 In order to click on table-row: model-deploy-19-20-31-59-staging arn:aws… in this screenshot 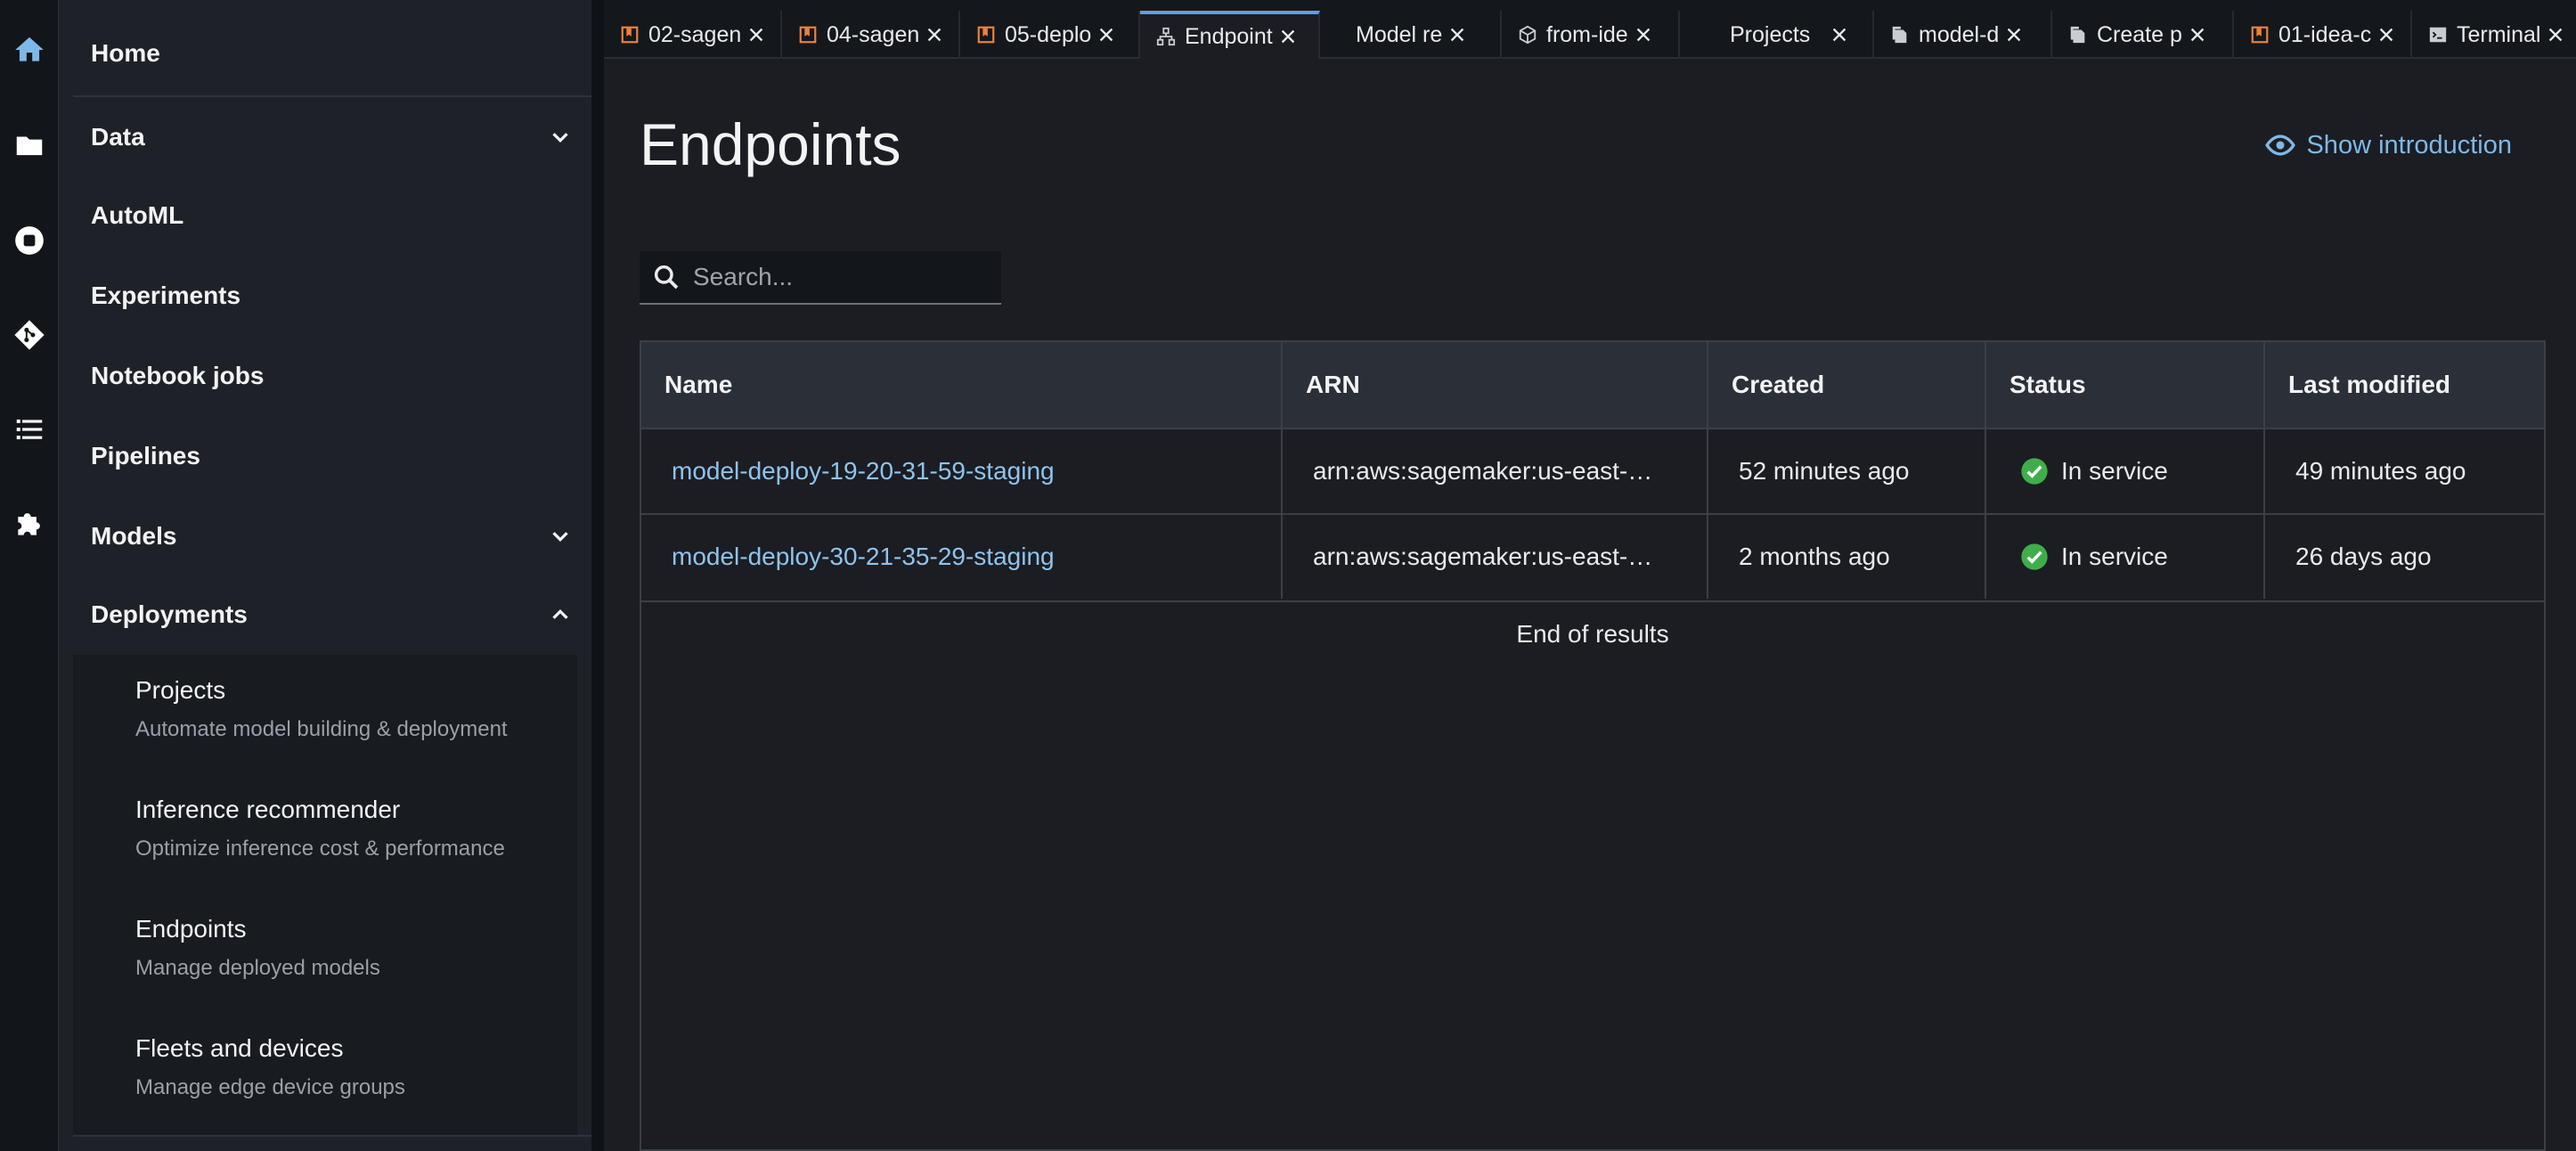, I will do `click(1593, 470)`.